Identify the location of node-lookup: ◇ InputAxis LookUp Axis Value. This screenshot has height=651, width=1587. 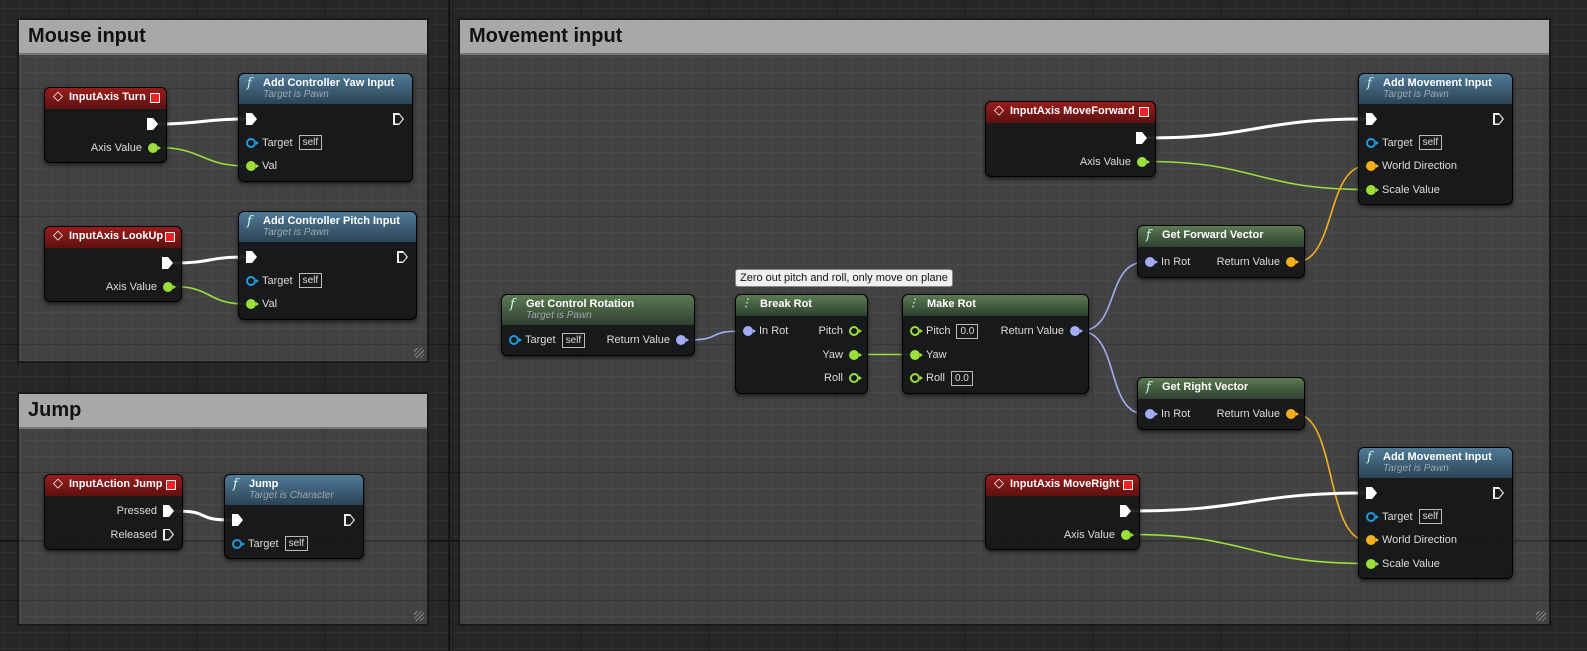
(113, 264).